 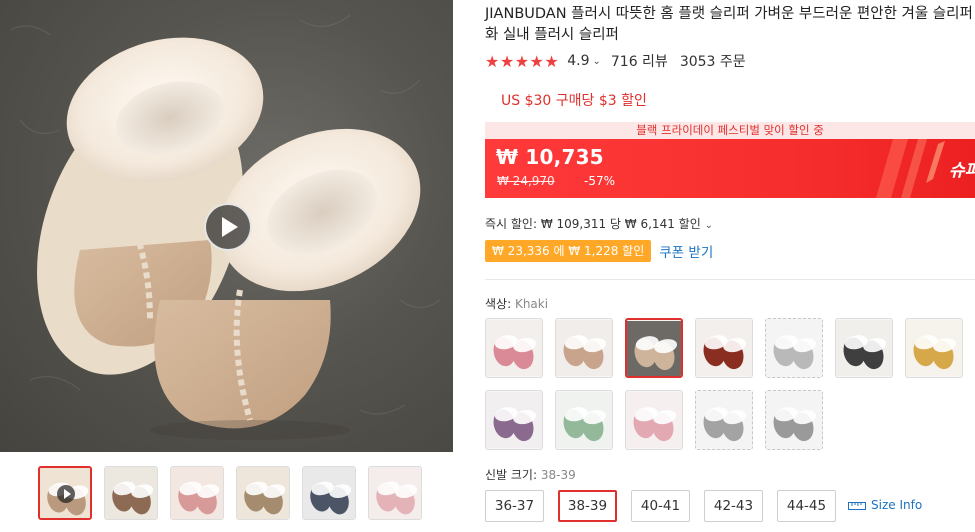 I want to click on instant-discount: 즉시 할인: ₩ 109,311 당 ₩ 6,141 할인 ⌄, so click(x=599, y=223).